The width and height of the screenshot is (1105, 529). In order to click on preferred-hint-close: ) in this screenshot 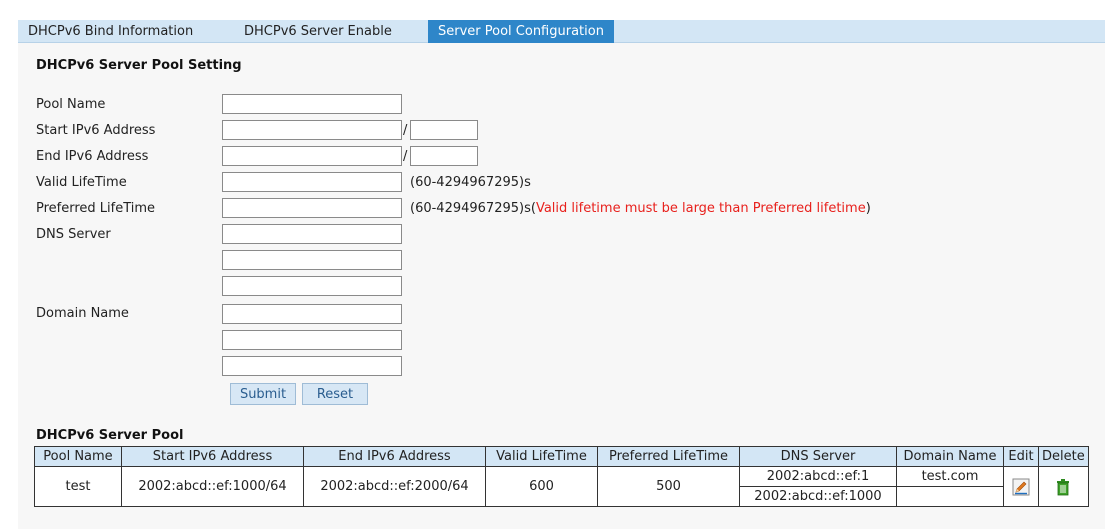, I will do `click(868, 208)`.